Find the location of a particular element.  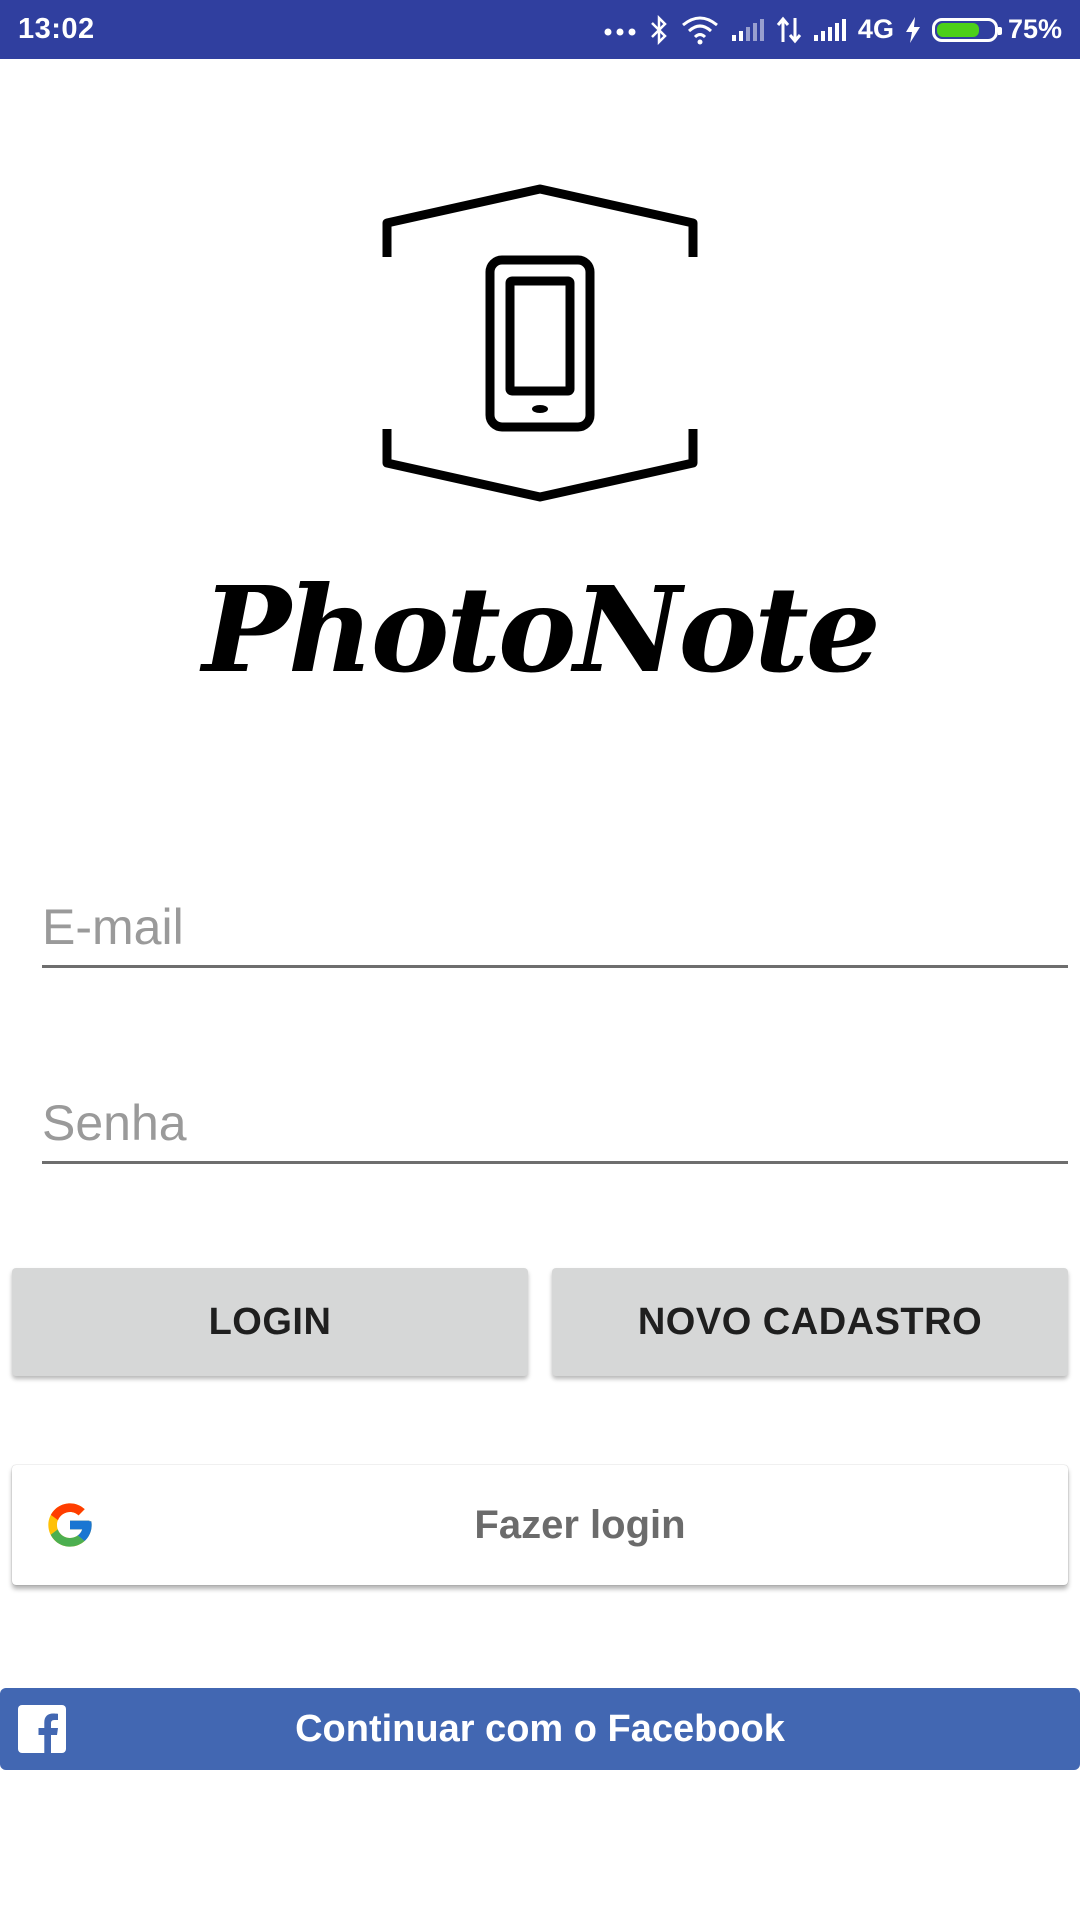

google-icon is located at coordinates (70, 1525).